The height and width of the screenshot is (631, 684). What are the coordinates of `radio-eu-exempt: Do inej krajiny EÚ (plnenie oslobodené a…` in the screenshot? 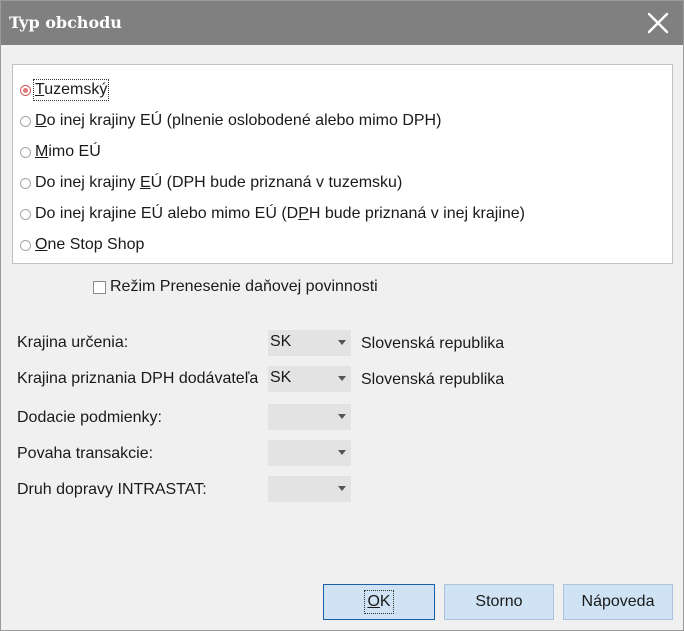 It's located at (230, 121).